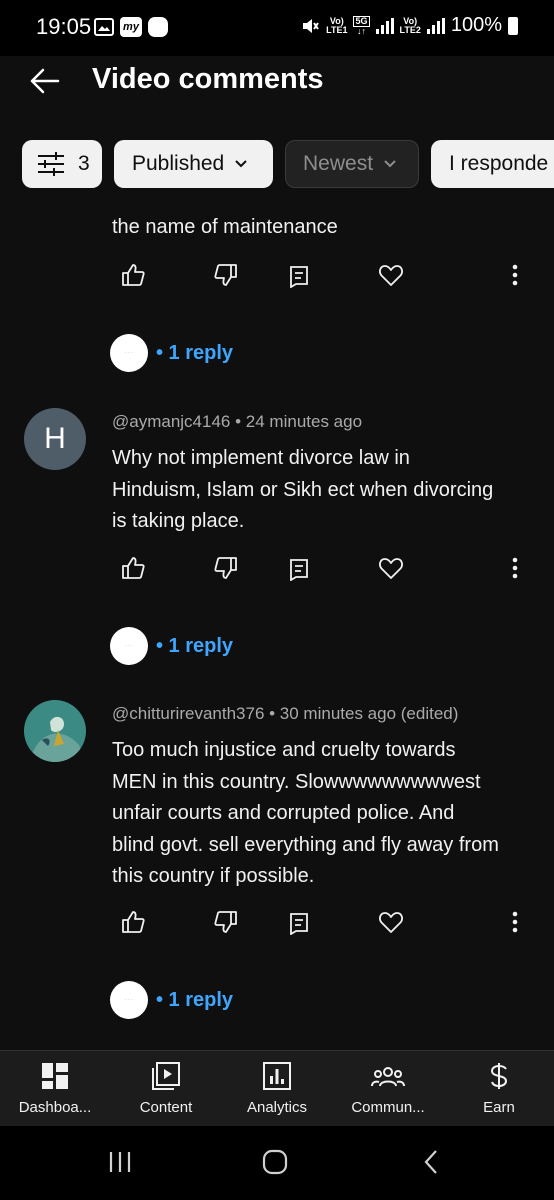  I want to click on nav-label: Earn, so click(499, 1107).